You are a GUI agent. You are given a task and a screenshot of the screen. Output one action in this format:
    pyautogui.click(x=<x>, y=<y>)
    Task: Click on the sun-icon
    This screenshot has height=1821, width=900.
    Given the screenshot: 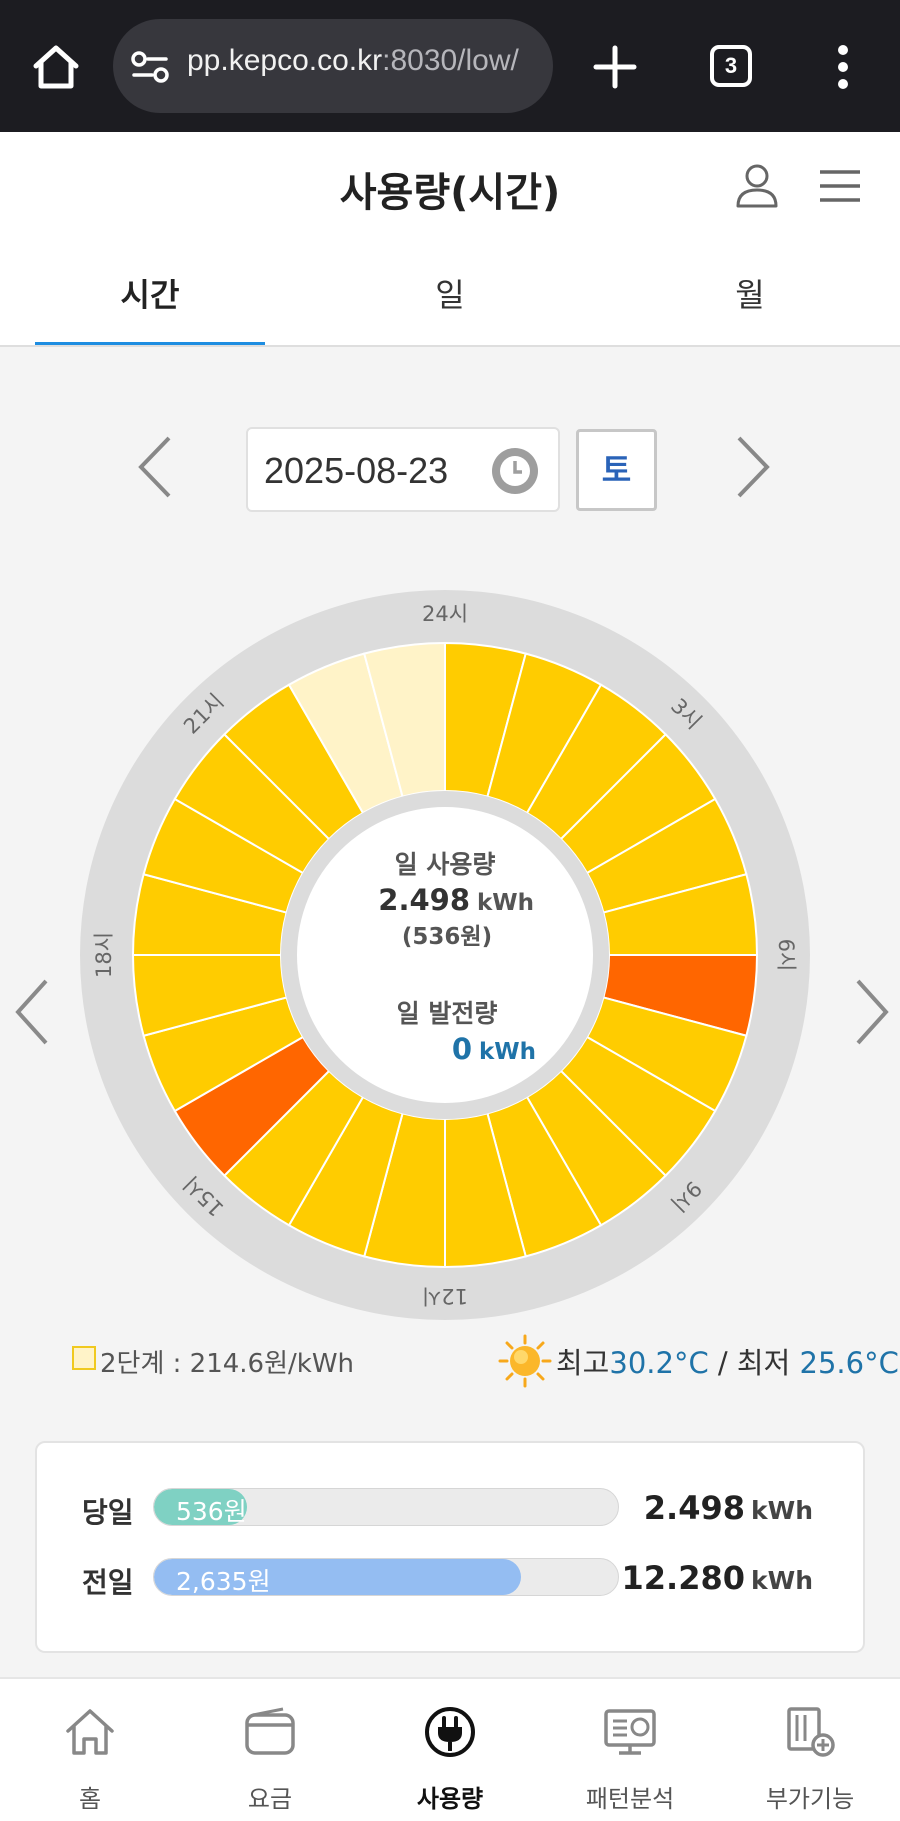 What is the action you would take?
    pyautogui.click(x=525, y=1361)
    